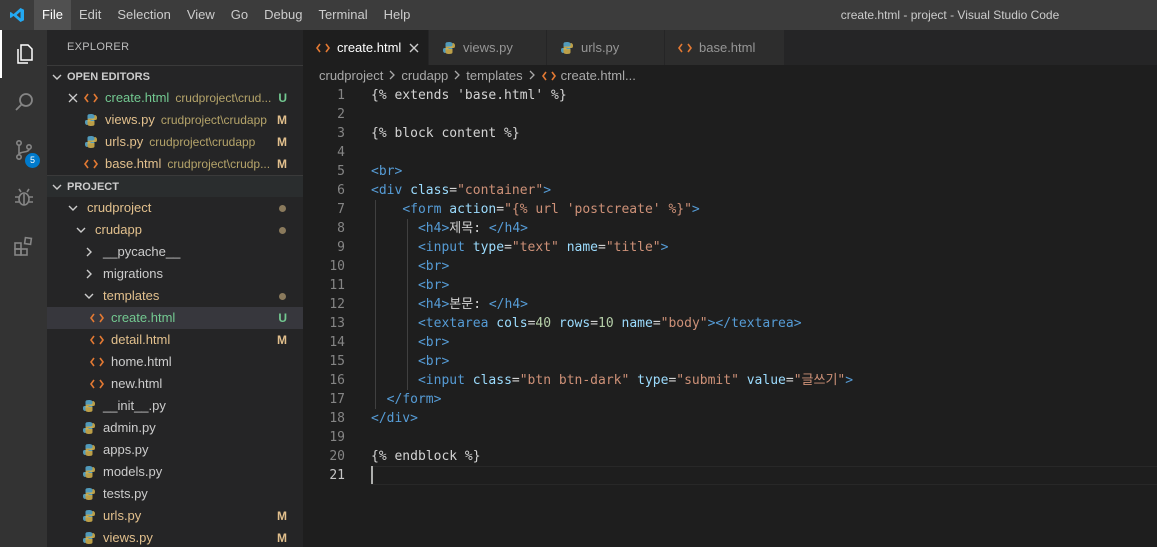  I want to click on menu-help: Help, so click(397, 15).